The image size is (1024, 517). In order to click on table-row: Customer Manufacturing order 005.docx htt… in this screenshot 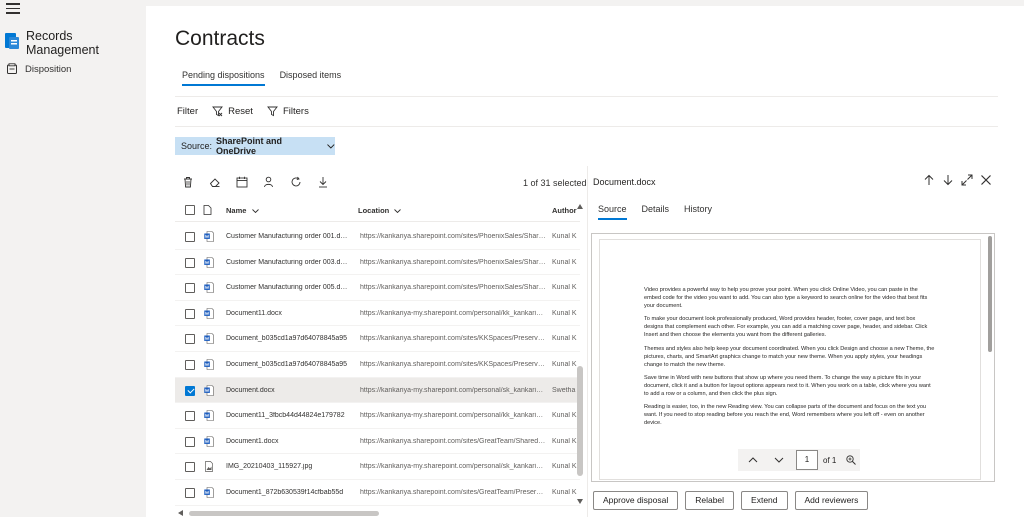, I will do `click(377, 288)`.